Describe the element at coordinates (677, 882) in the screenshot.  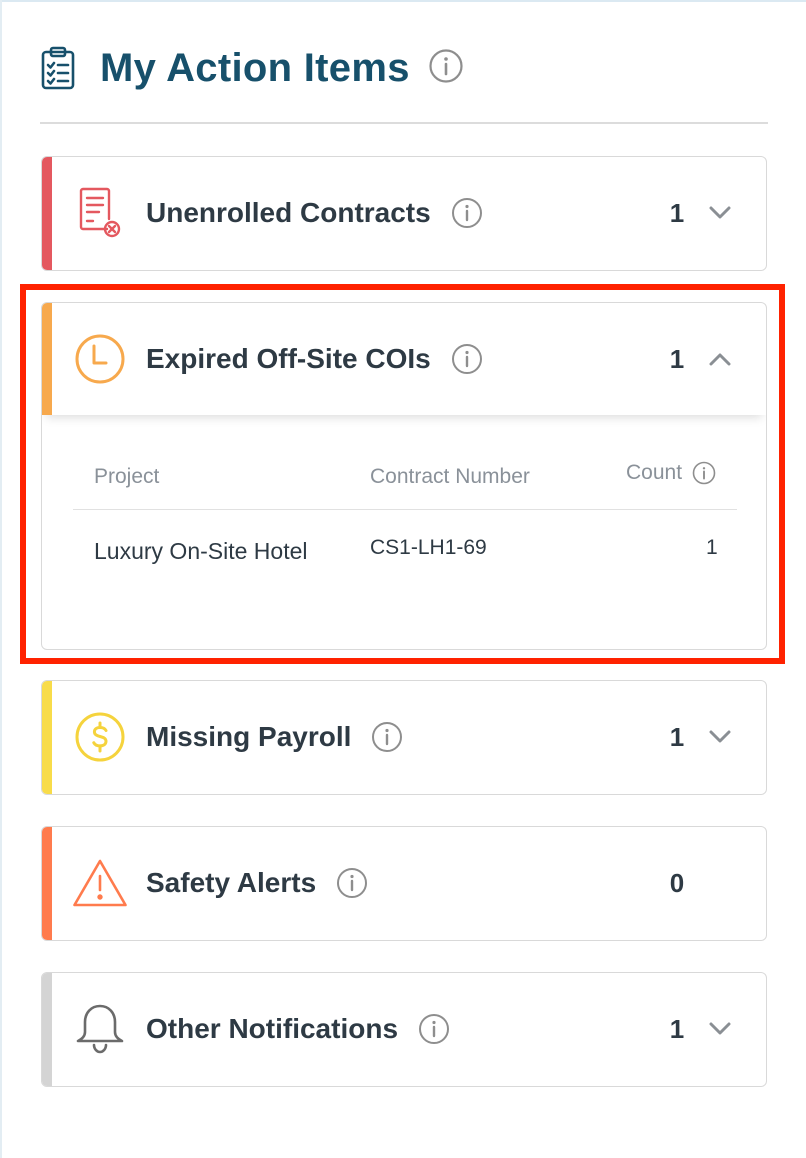
I see `card-count: 0` at that location.